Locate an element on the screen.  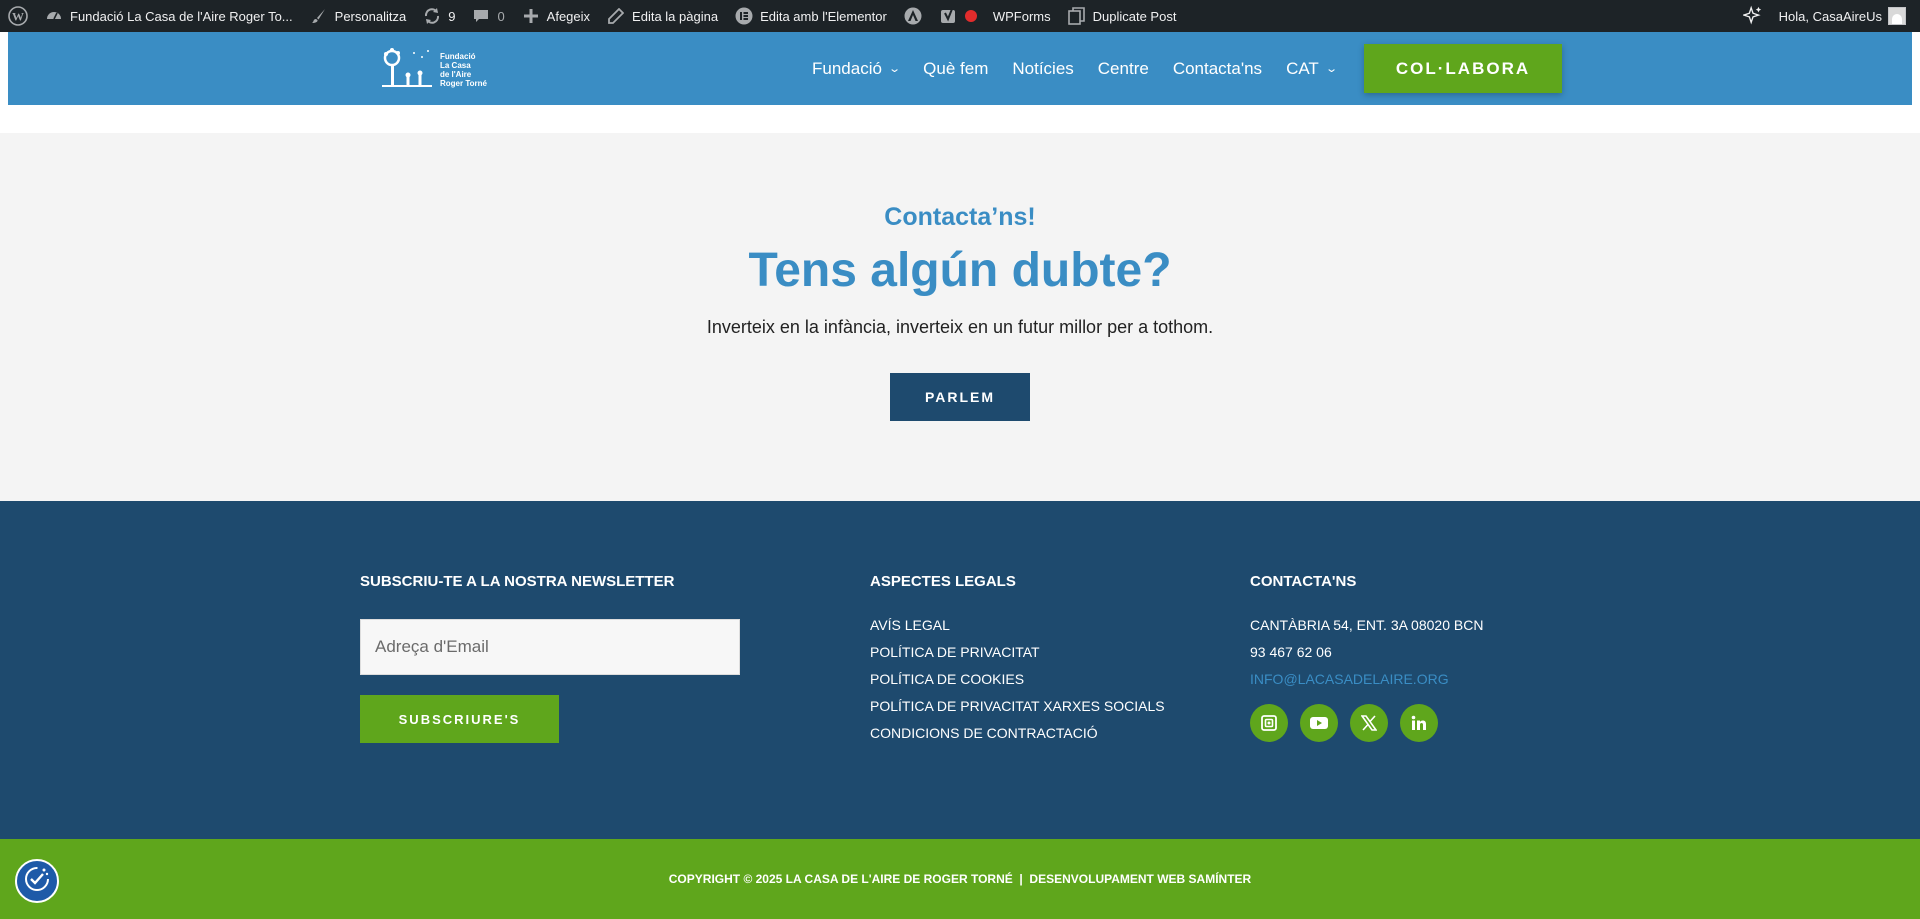
linkedin-icon is located at coordinates (1419, 723).